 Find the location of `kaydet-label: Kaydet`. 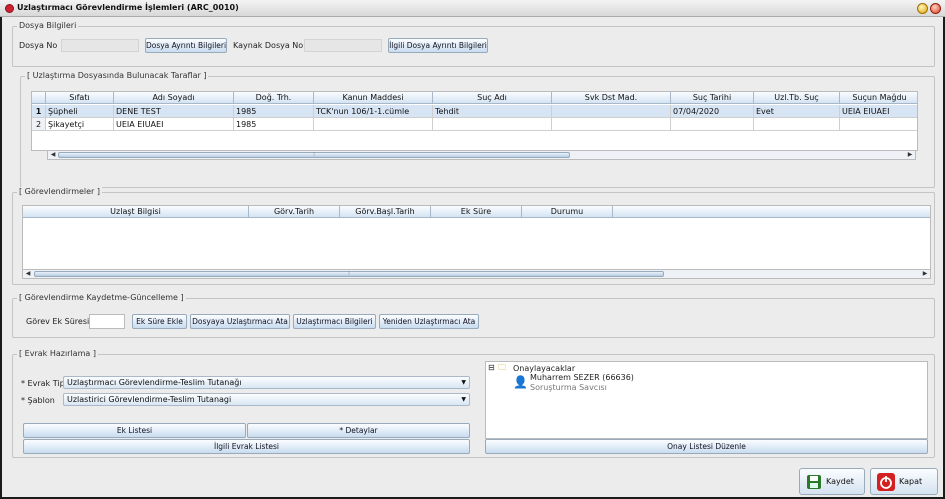

kaydet-label: Kaydet is located at coordinates (840, 481).